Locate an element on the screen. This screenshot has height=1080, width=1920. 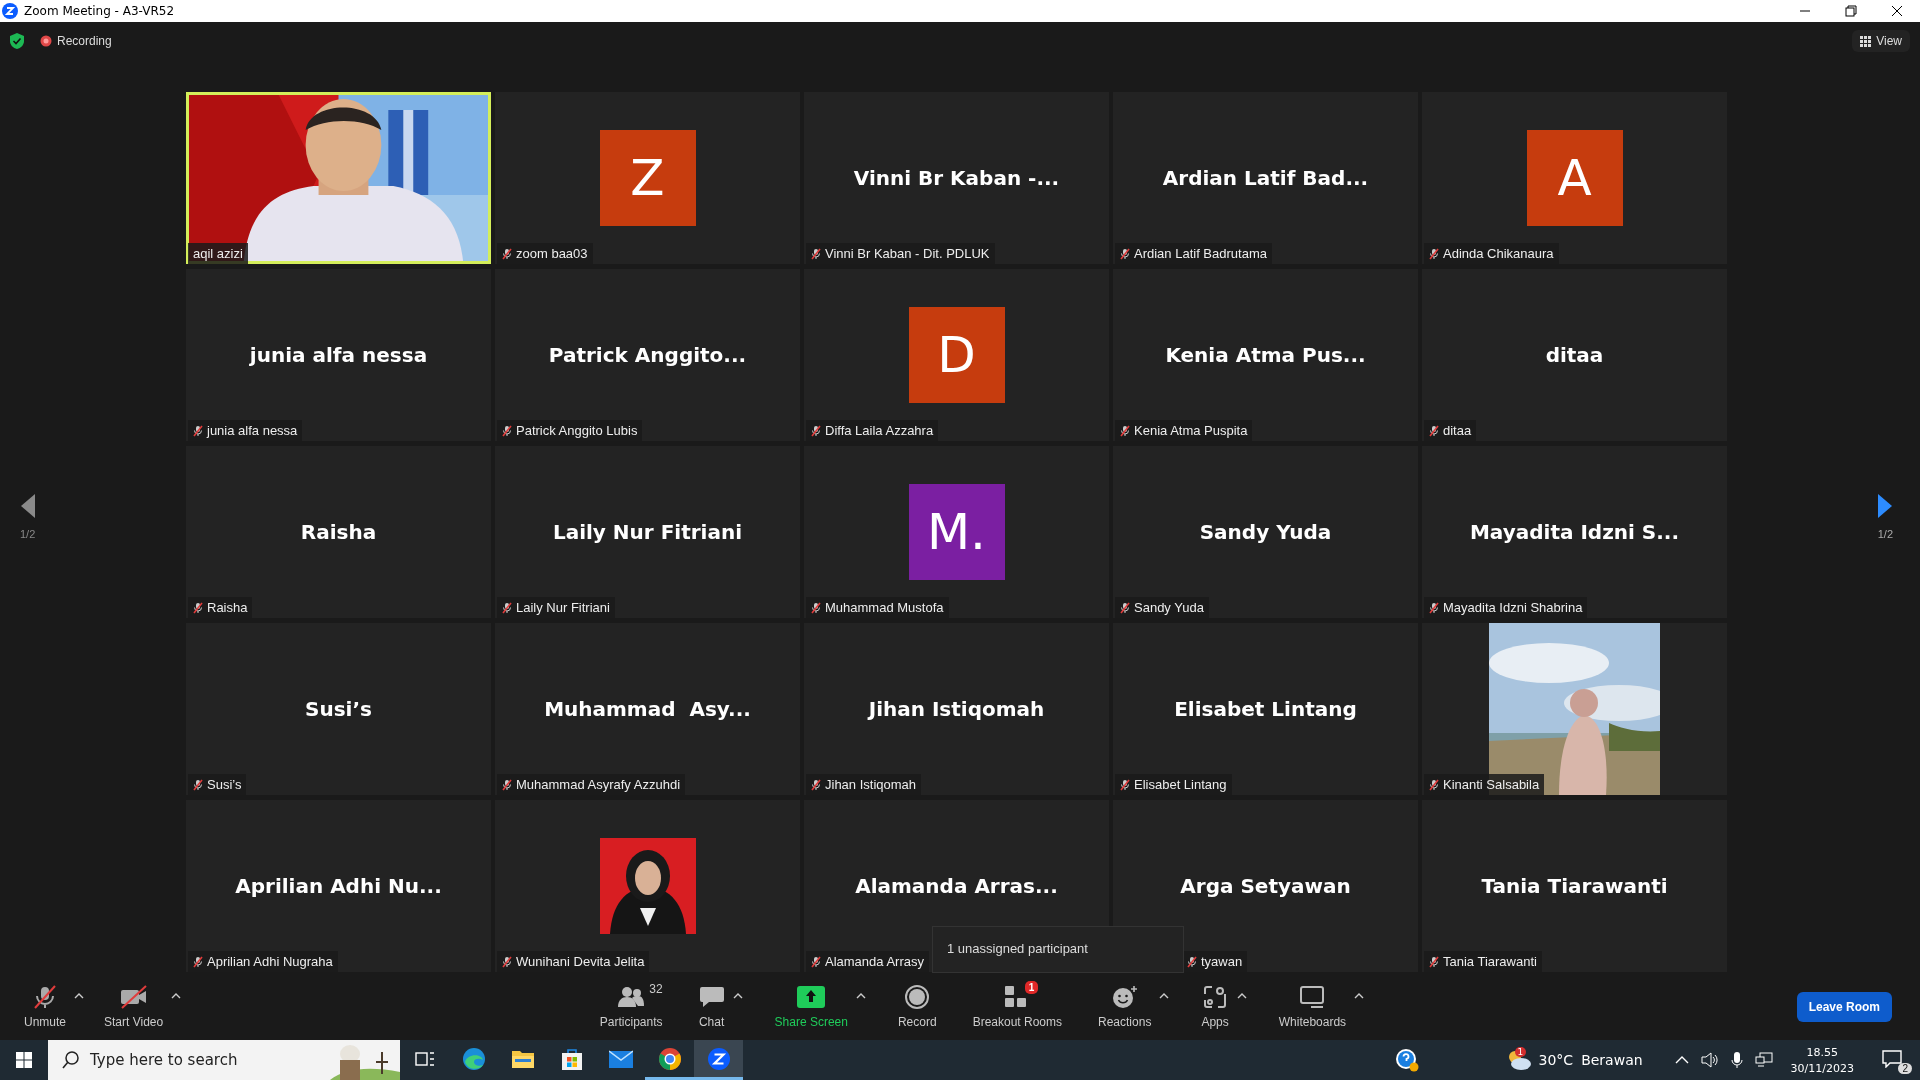
unmute-button: Unmute is located at coordinates (45, 1006).